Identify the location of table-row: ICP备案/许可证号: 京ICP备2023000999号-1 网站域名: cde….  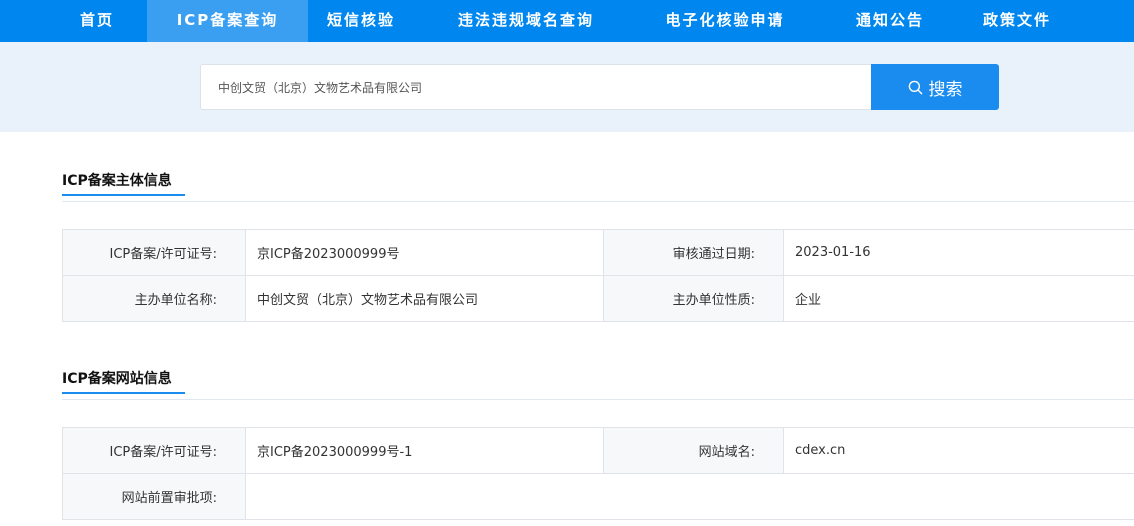
(598, 451).